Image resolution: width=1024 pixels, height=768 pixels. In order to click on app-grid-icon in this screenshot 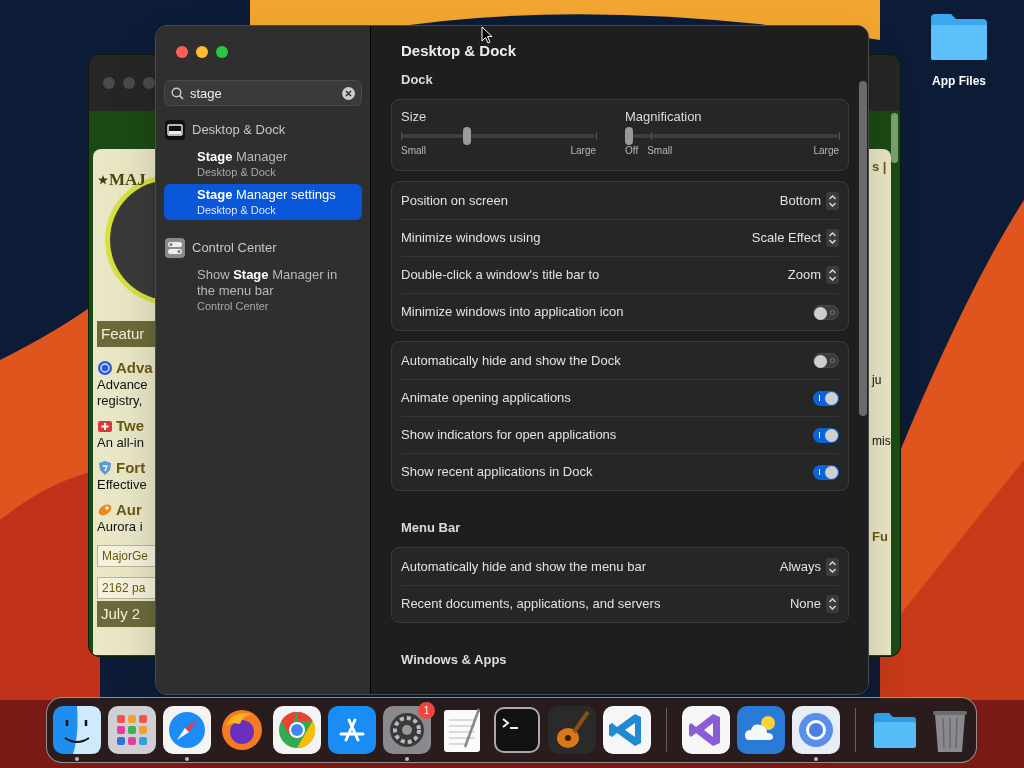, I will do `click(132, 730)`.